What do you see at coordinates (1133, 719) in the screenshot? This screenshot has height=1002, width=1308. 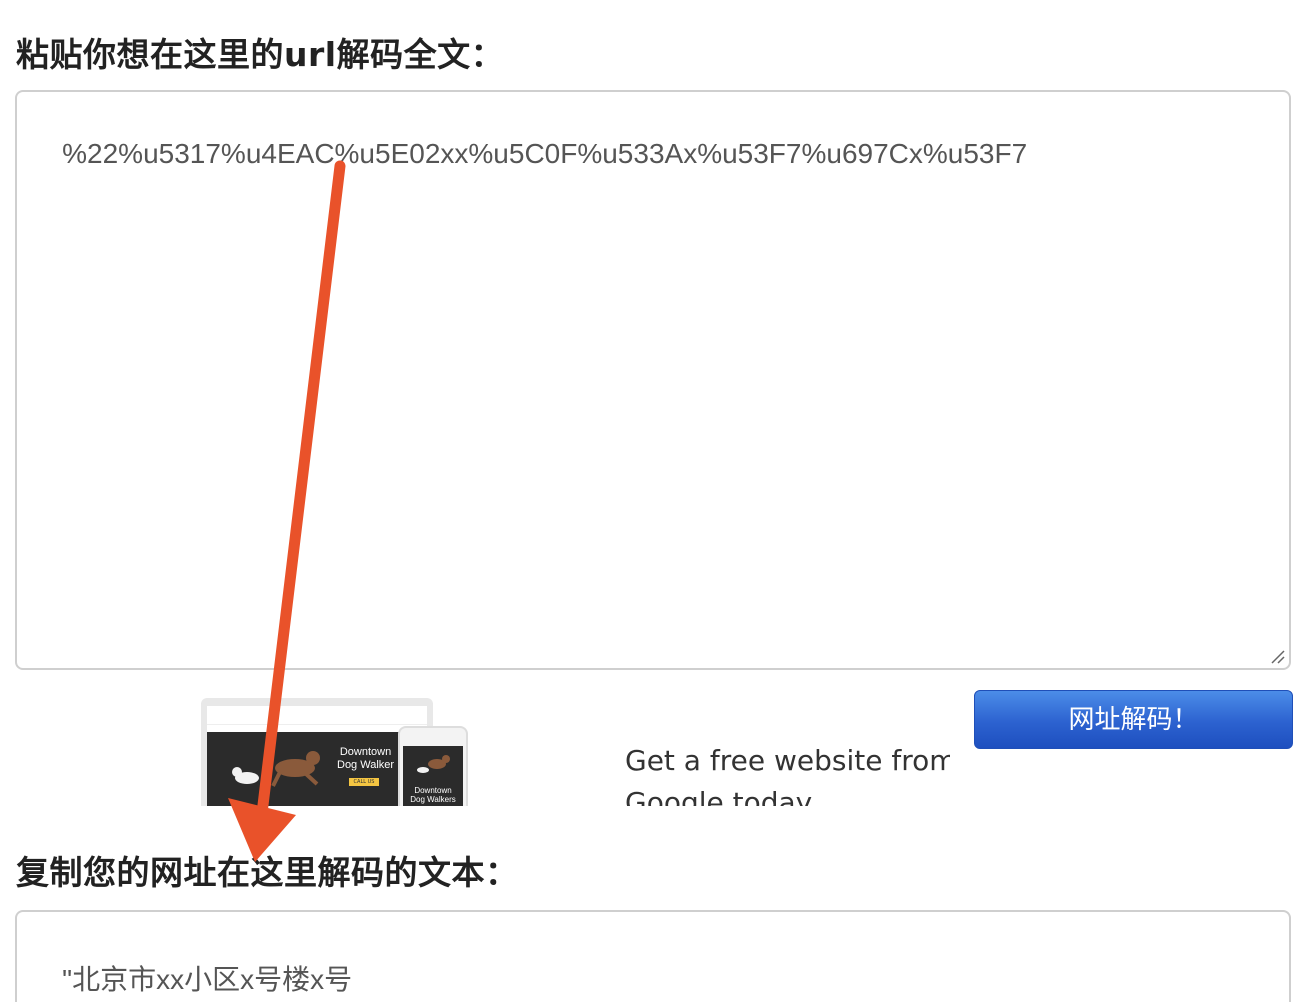 I see `decode-button: 网址解码！` at bounding box center [1133, 719].